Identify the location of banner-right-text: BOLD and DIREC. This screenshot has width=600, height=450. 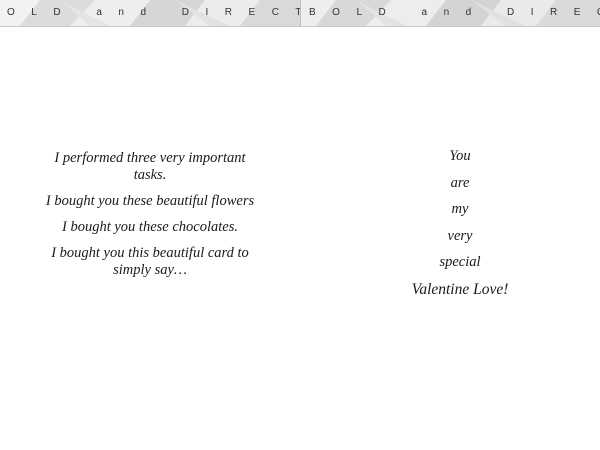
(454, 12).